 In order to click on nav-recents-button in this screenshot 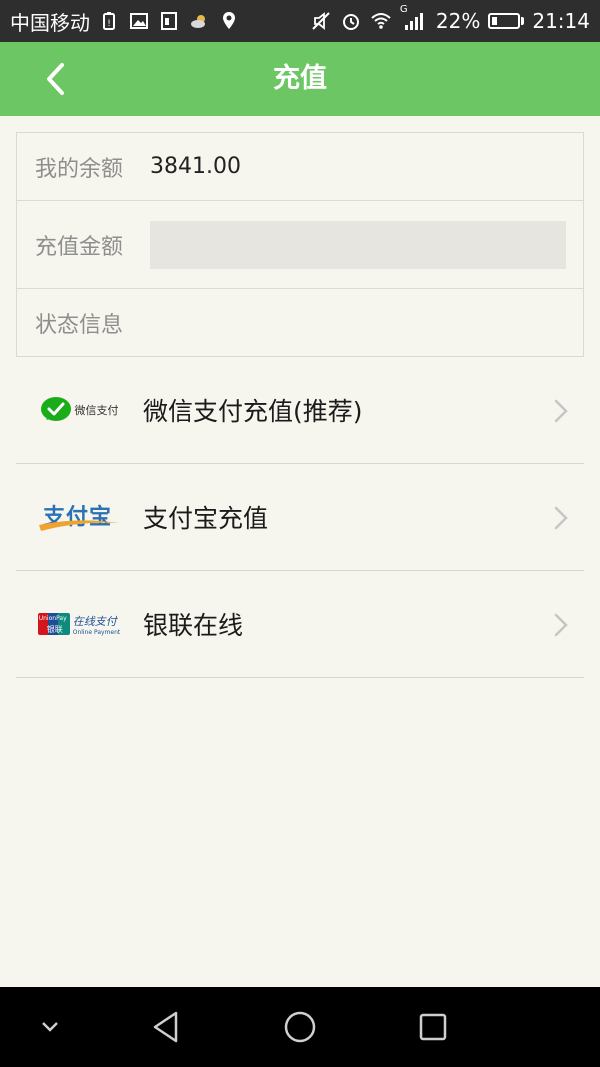, I will do `click(433, 1027)`.